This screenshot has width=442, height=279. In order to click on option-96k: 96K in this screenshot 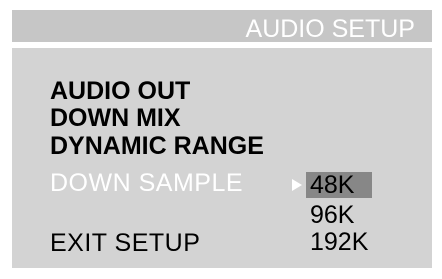, I will do `click(332, 215)`.